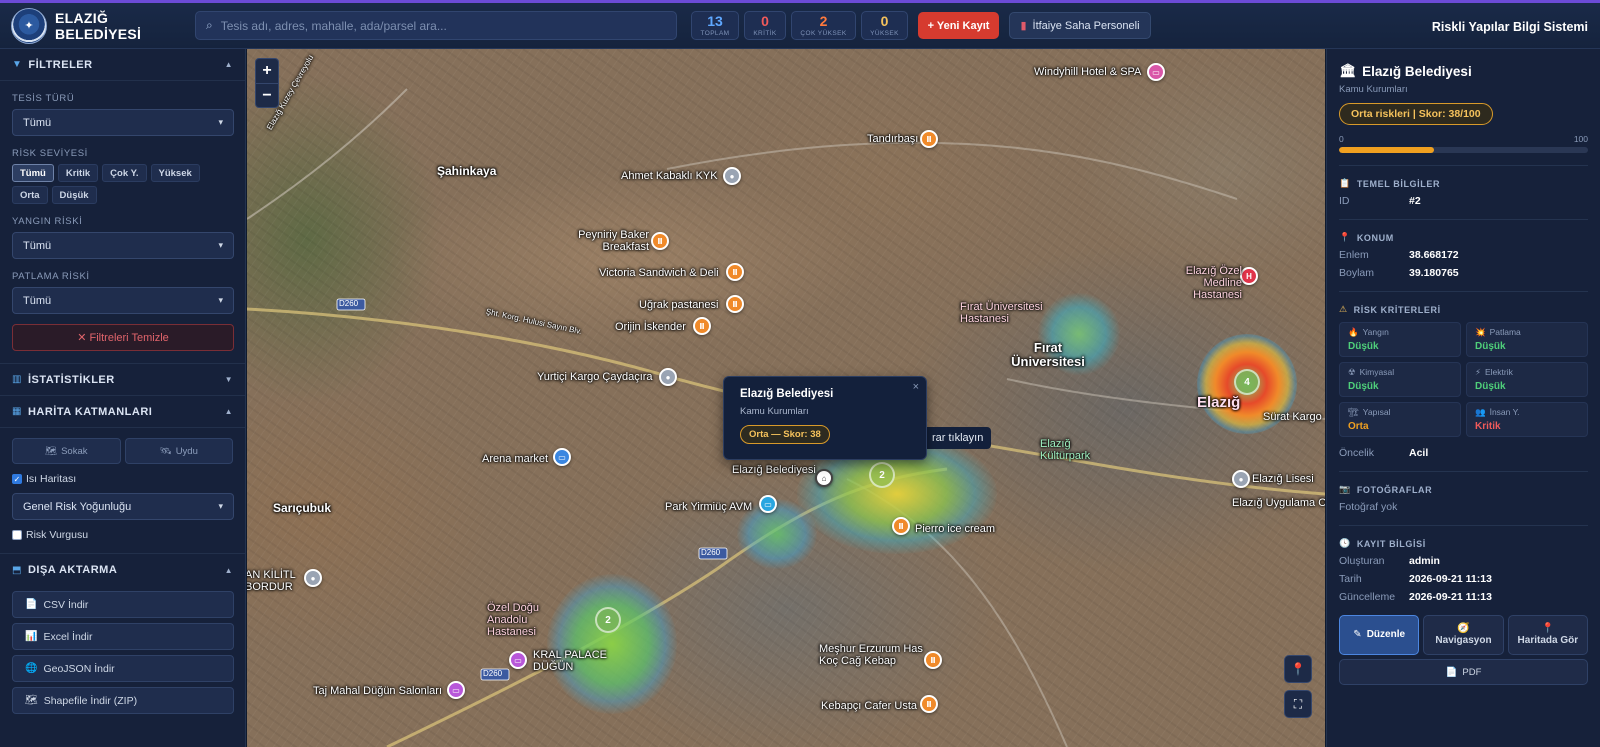 The height and width of the screenshot is (747, 1600). Describe the element at coordinates (79, 668) in the screenshot. I see `geojson-download-label: GeoJSON İndir` at that location.